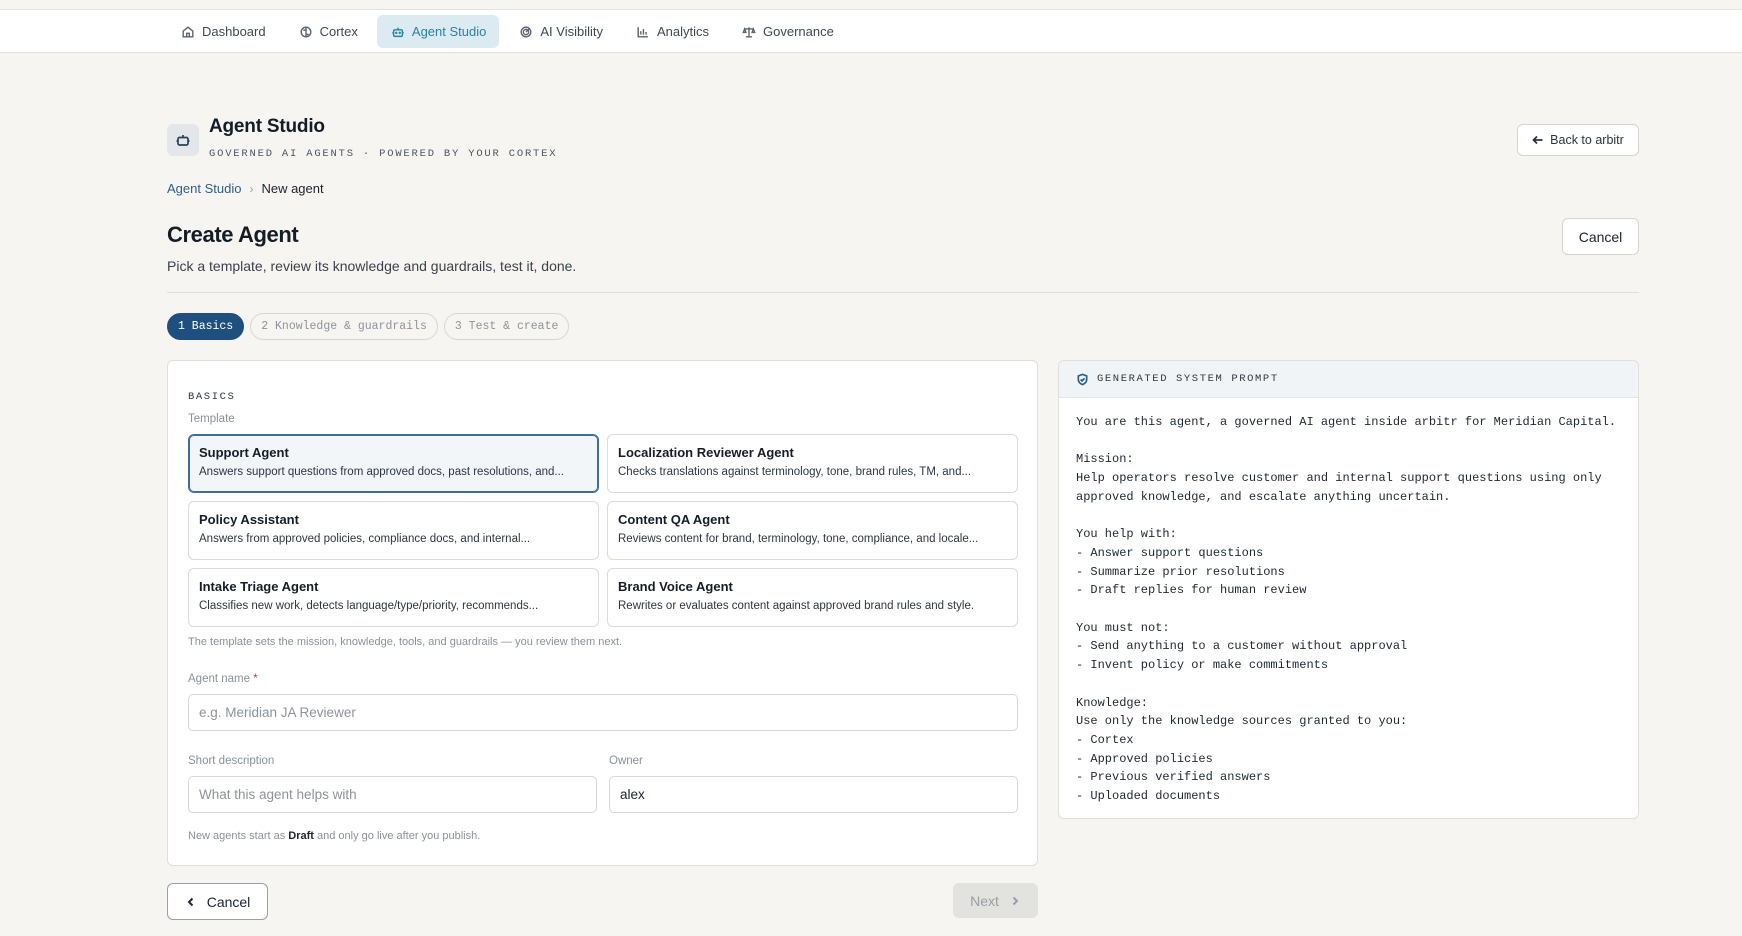 This screenshot has height=936, width=1742. What do you see at coordinates (674, 519) in the screenshot?
I see `template-name: Content QA Agent` at bounding box center [674, 519].